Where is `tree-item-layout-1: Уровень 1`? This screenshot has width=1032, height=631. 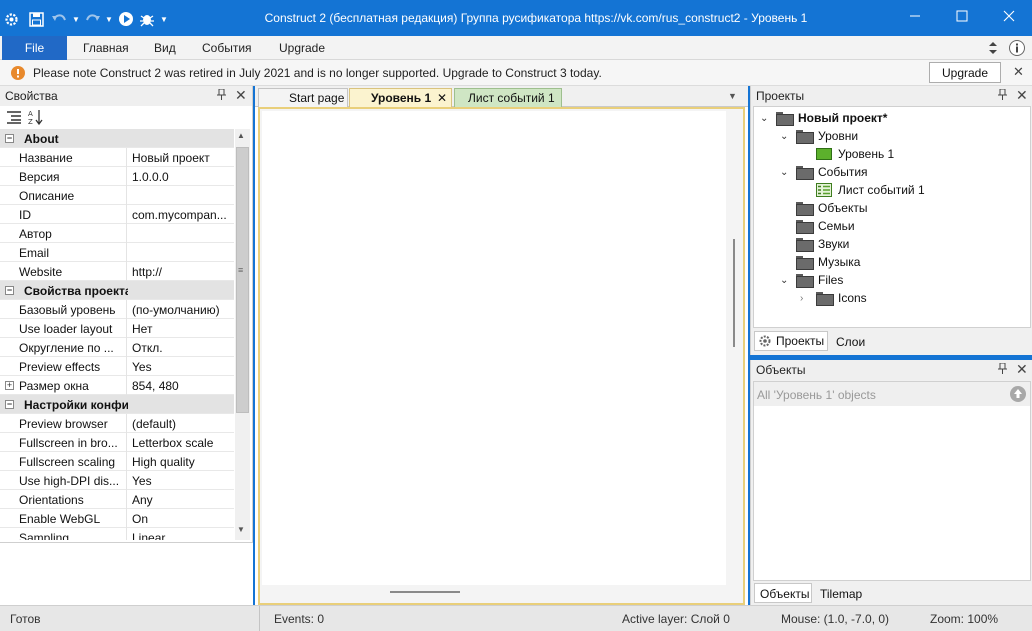 tree-item-layout-1: Уровень 1 is located at coordinates (855, 154).